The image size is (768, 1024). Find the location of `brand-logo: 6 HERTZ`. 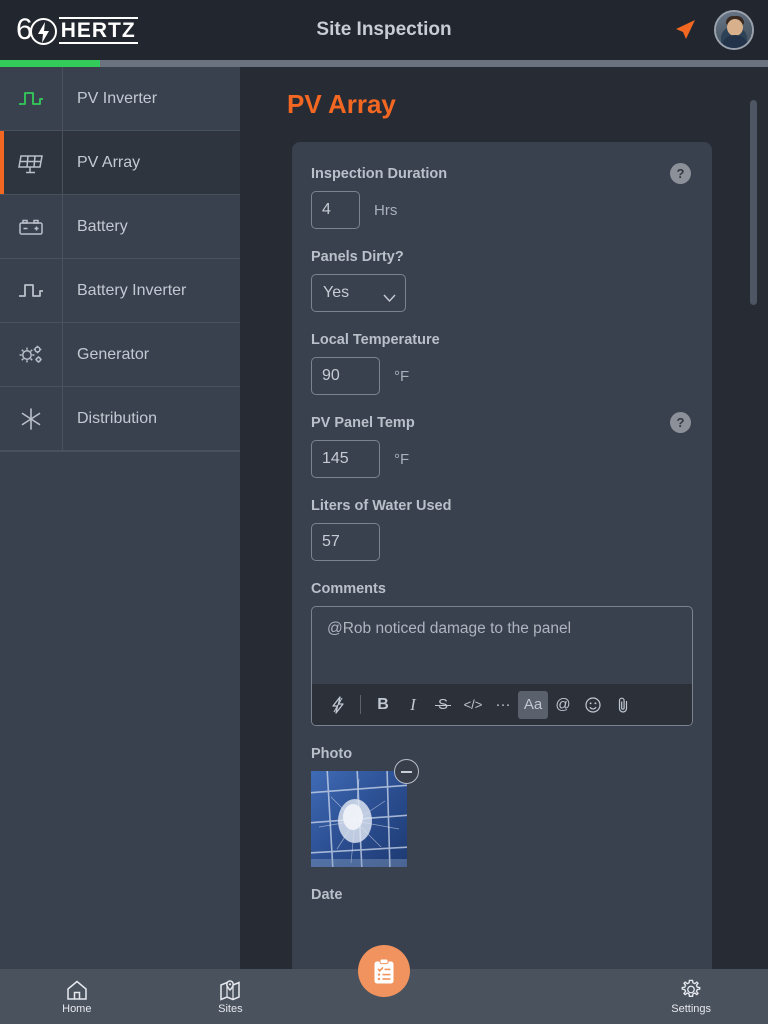

brand-logo: 6 HERTZ is located at coordinates (77, 30).